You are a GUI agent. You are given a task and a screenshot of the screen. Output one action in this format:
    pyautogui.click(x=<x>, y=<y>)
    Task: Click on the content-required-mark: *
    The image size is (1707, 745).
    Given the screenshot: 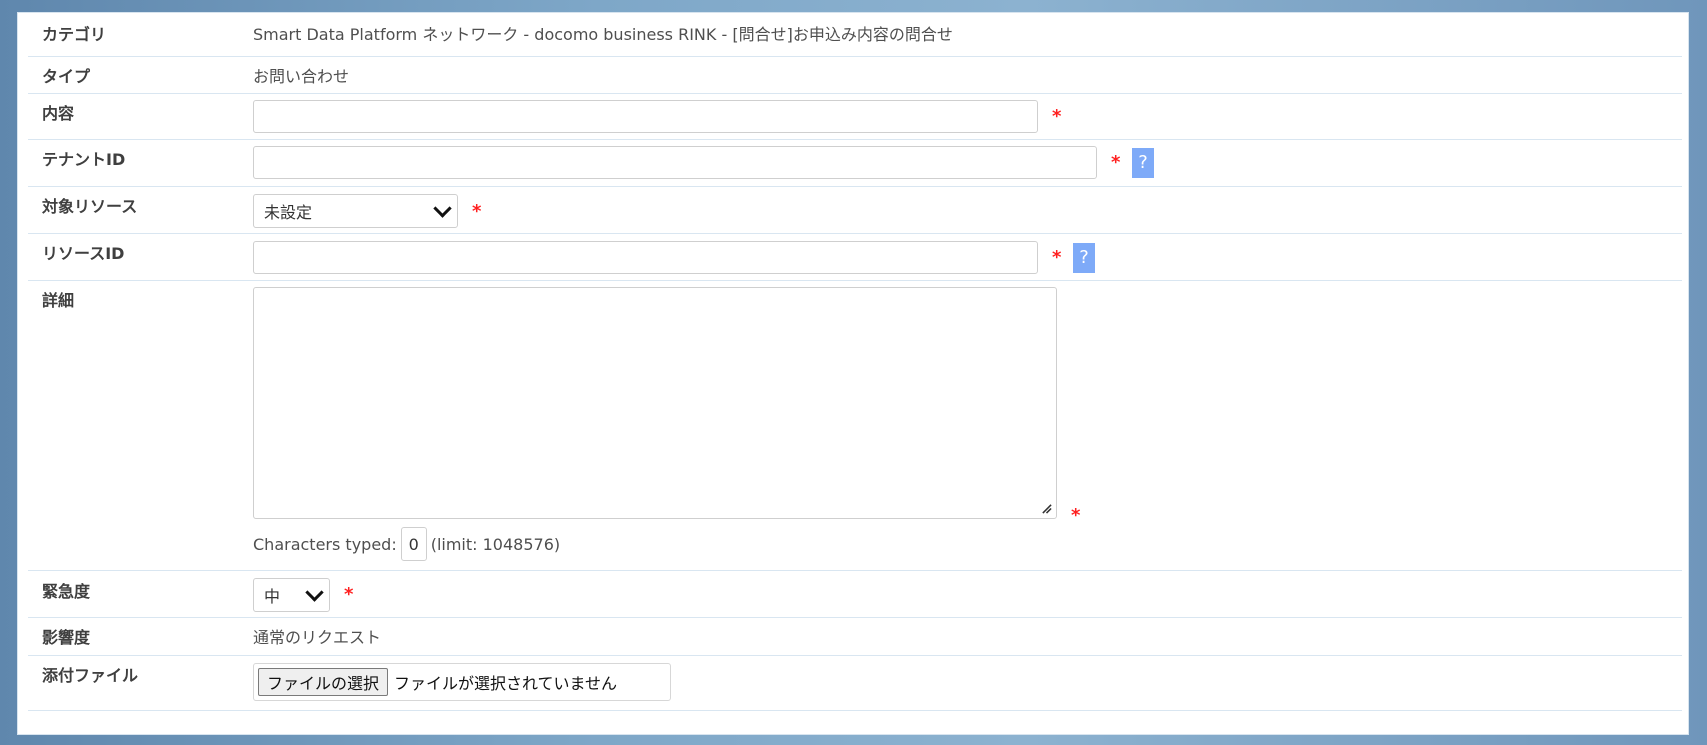 What is the action you would take?
    pyautogui.click(x=1057, y=116)
    